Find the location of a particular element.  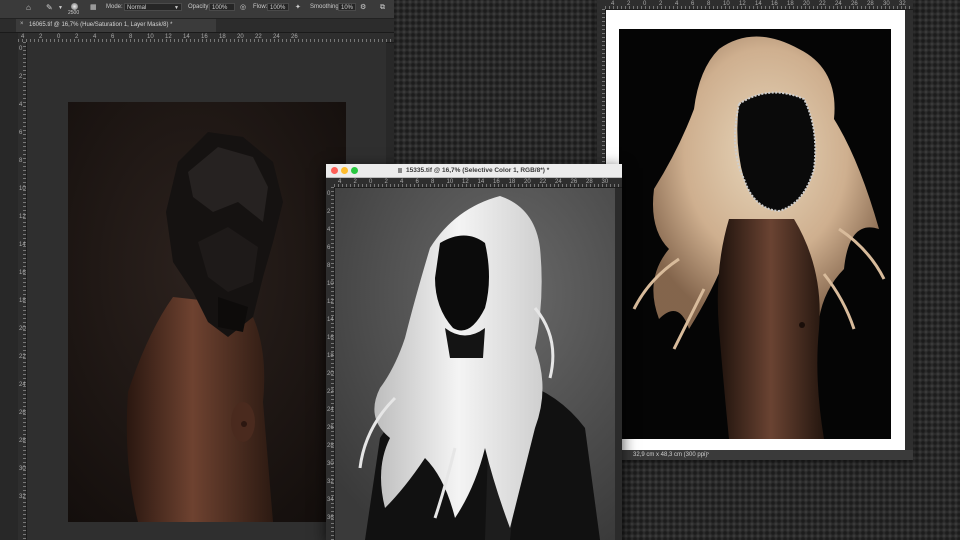

document-size-status: 32,9 cm x 48,3 cm (300 ppi) is located at coordinates (670, 455).